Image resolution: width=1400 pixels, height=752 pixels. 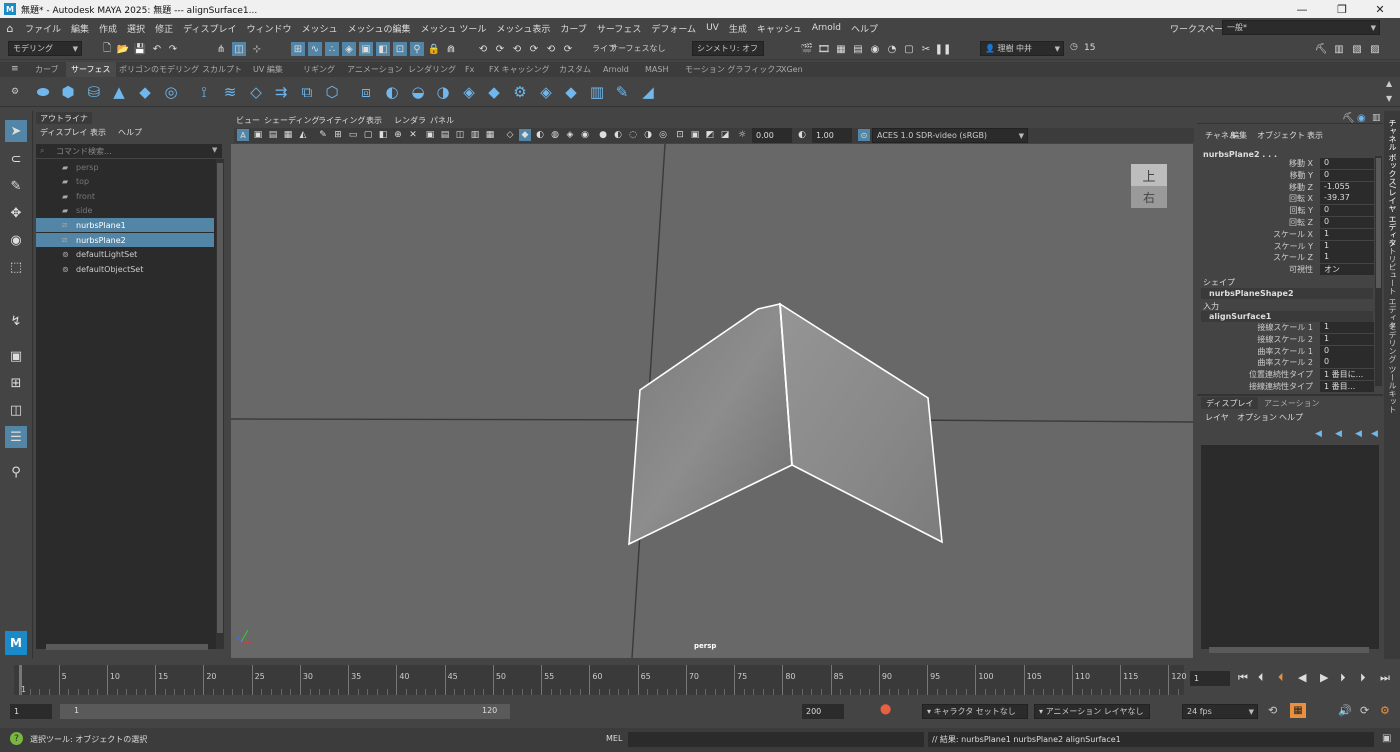 What do you see at coordinates (1293, 234) in the screenshot?
I see `attribute-label: スケール X` at bounding box center [1293, 234].